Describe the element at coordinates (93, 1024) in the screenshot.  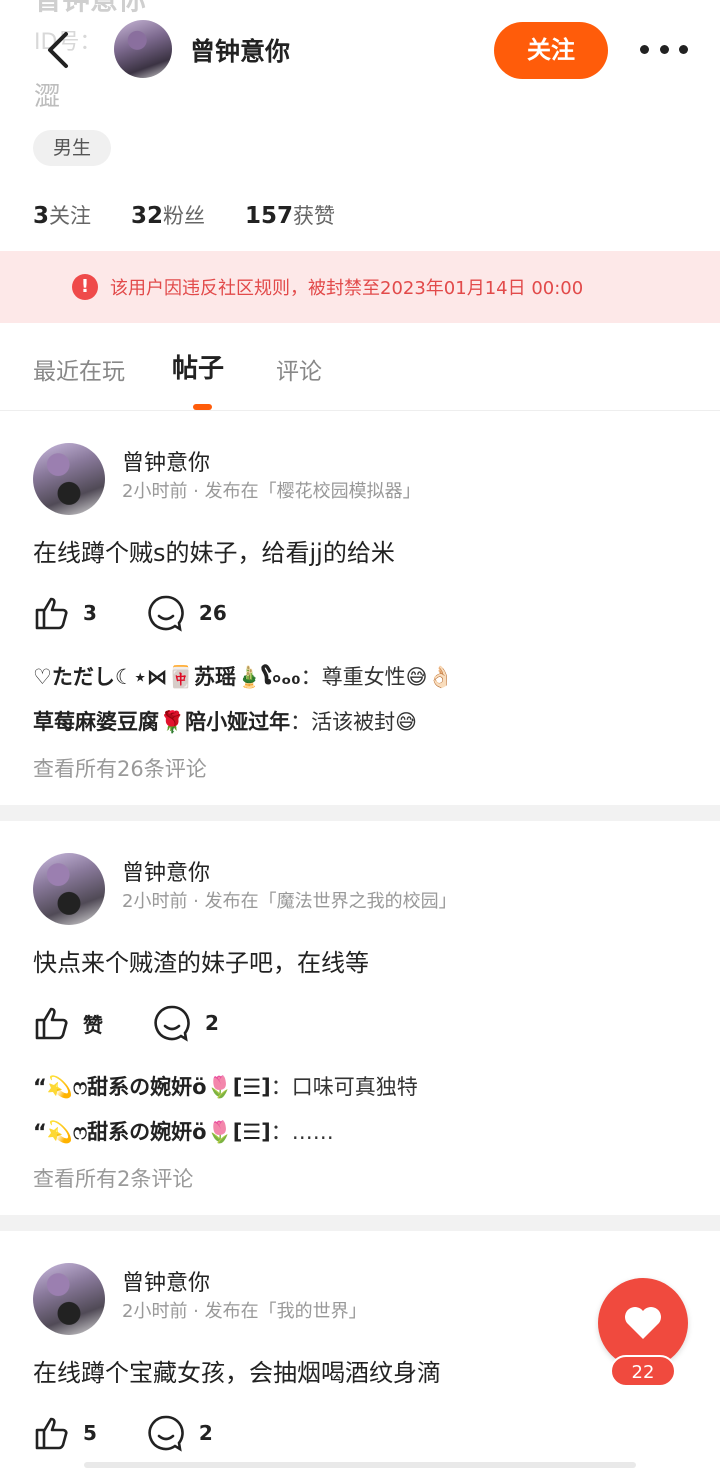
I see `like-count: 赞` at that location.